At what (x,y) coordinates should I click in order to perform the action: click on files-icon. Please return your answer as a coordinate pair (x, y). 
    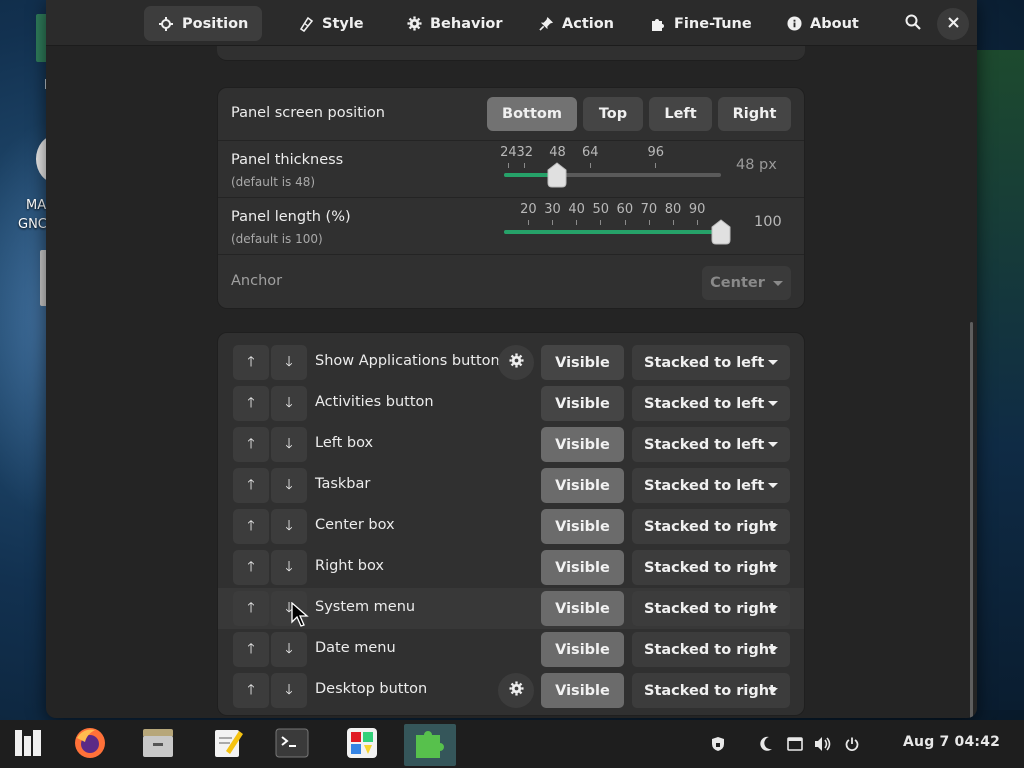
    Looking at the image, I should click on (158, 745).